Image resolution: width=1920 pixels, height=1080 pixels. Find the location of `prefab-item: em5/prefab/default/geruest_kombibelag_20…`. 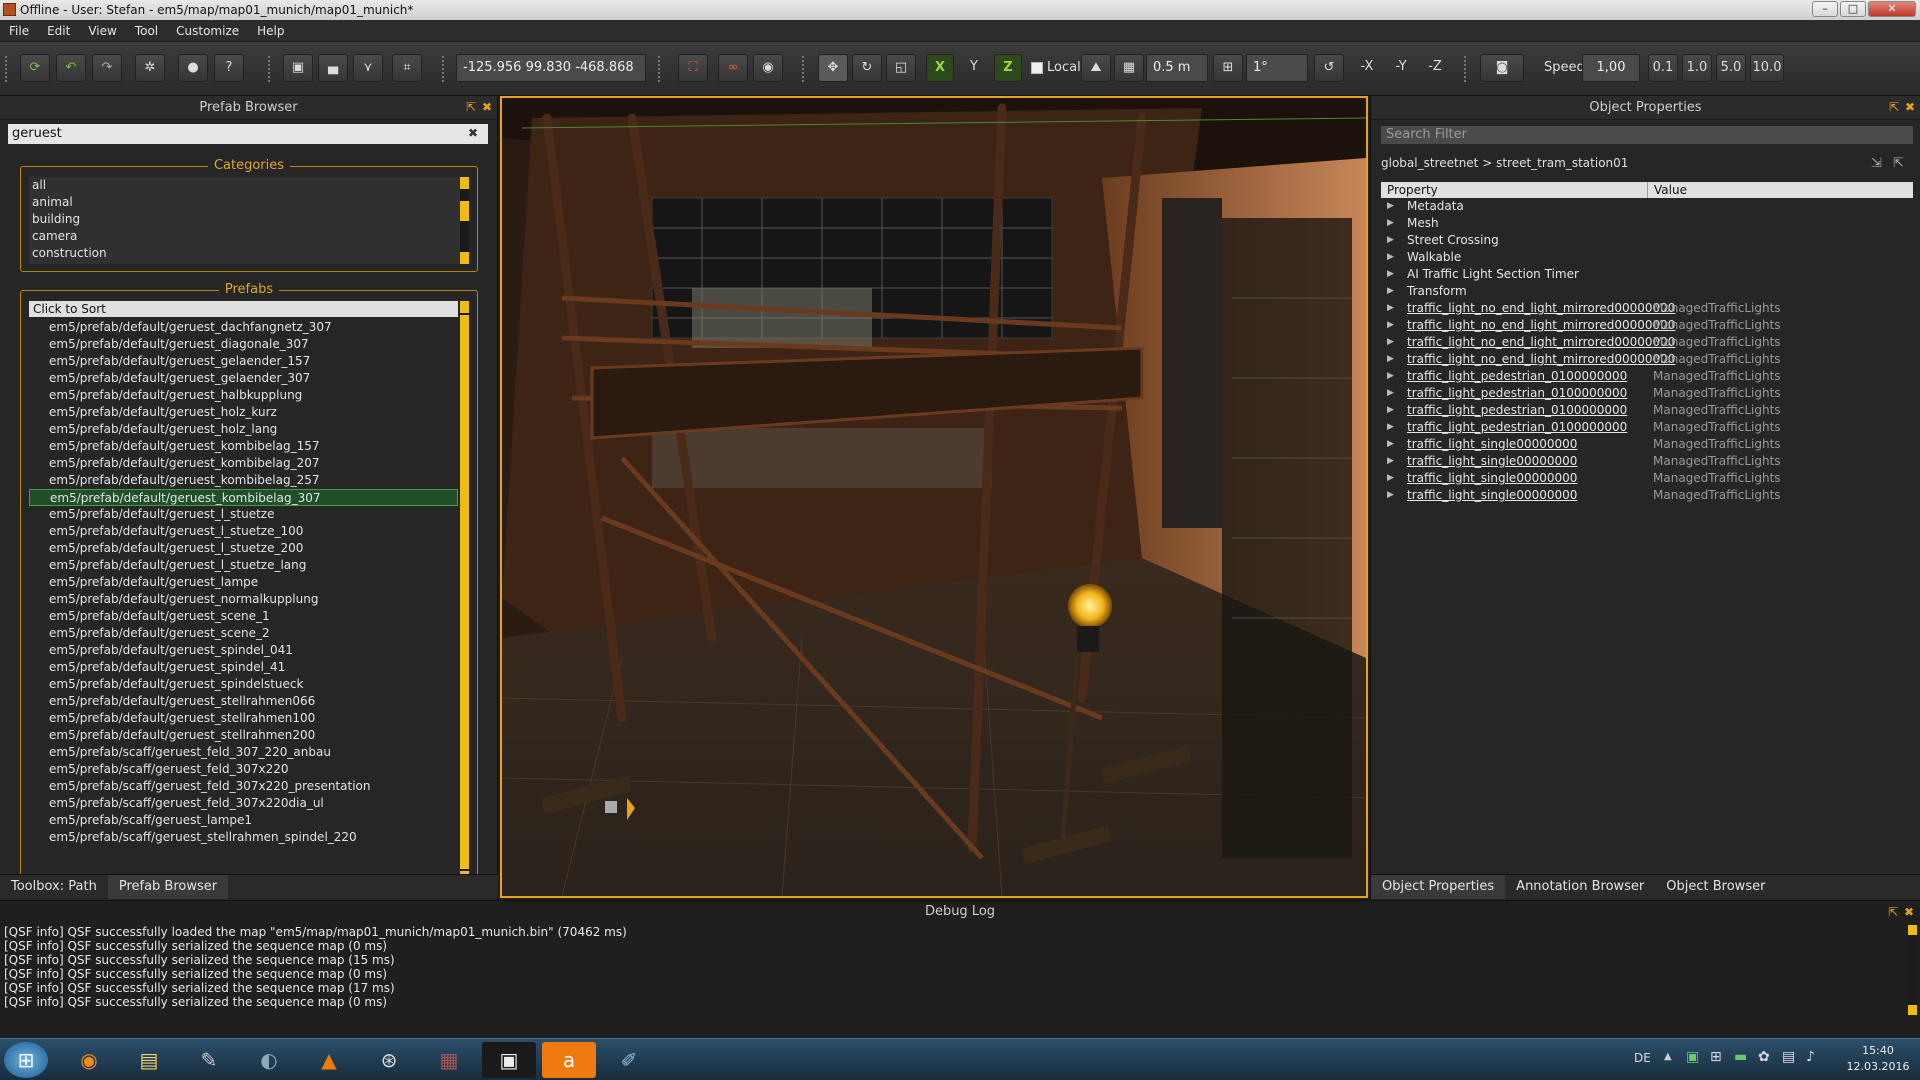

prefab-item: em5/prefab/default/geruest_kombibelag_20… is located at coordinates (243, 463).